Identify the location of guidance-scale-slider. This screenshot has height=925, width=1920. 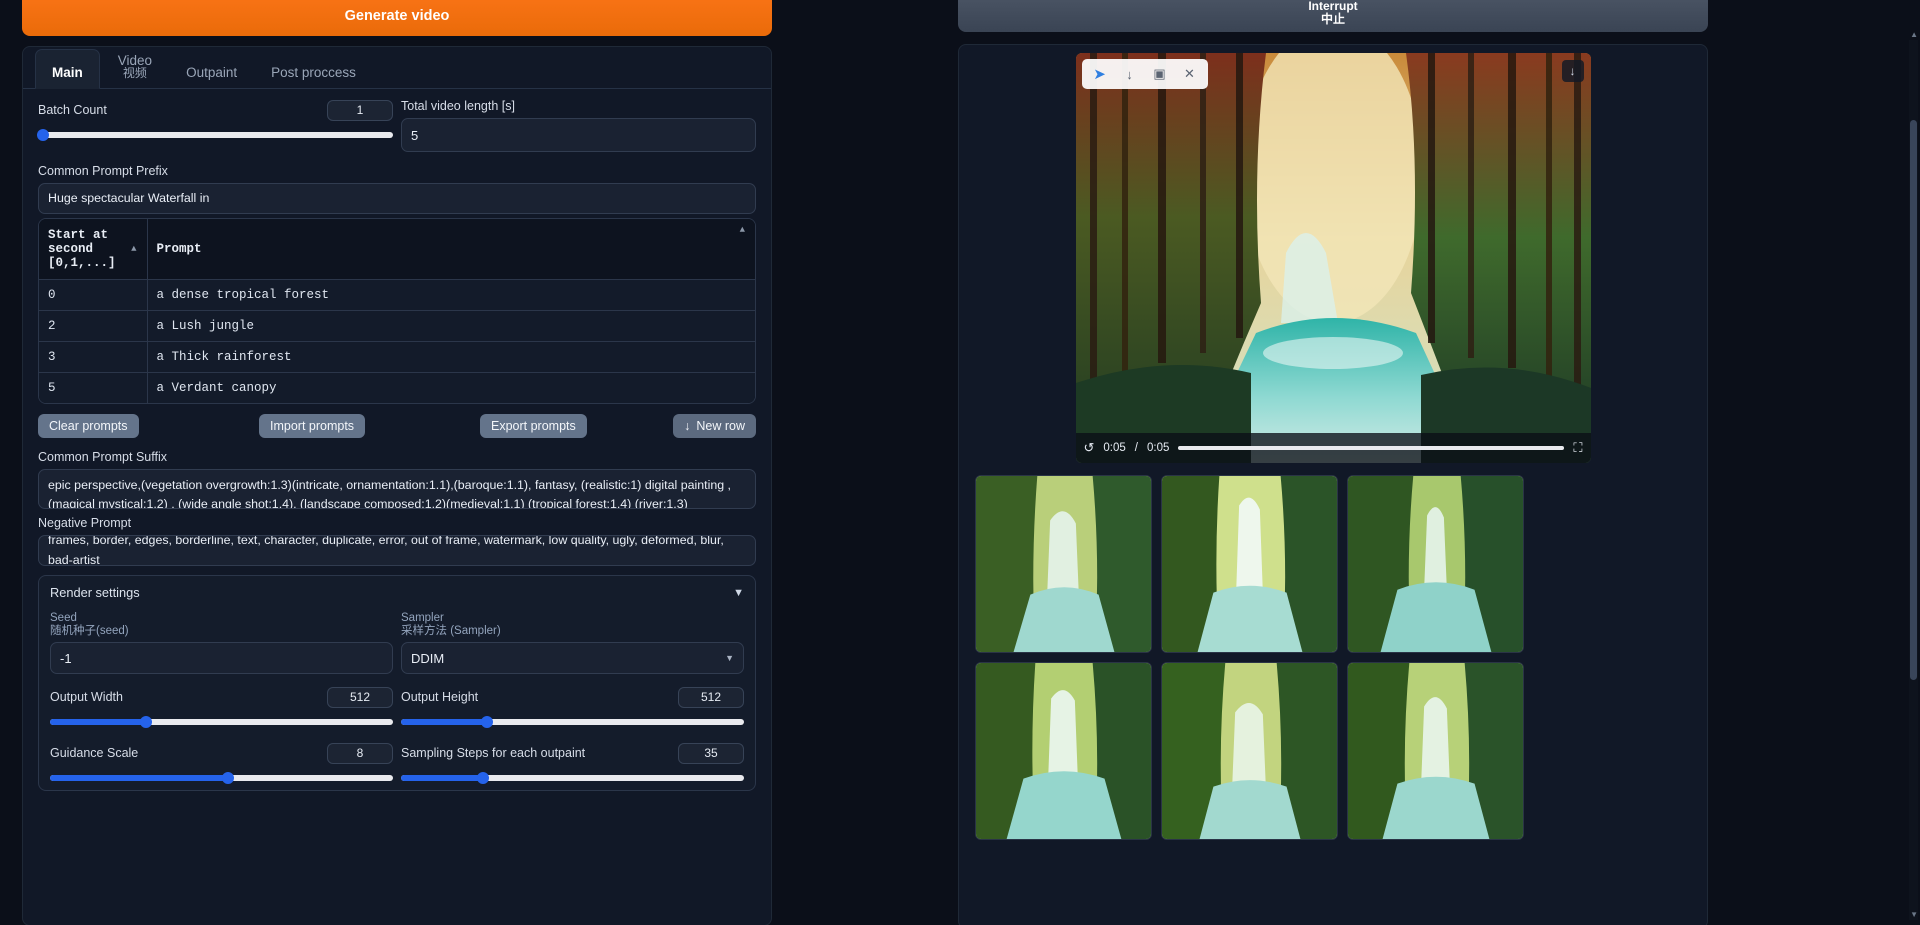
(221, 778).